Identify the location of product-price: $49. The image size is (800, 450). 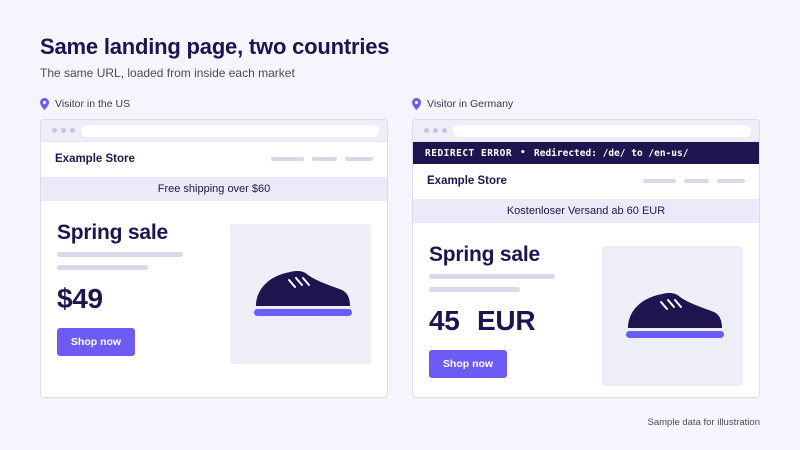
(80, 298).